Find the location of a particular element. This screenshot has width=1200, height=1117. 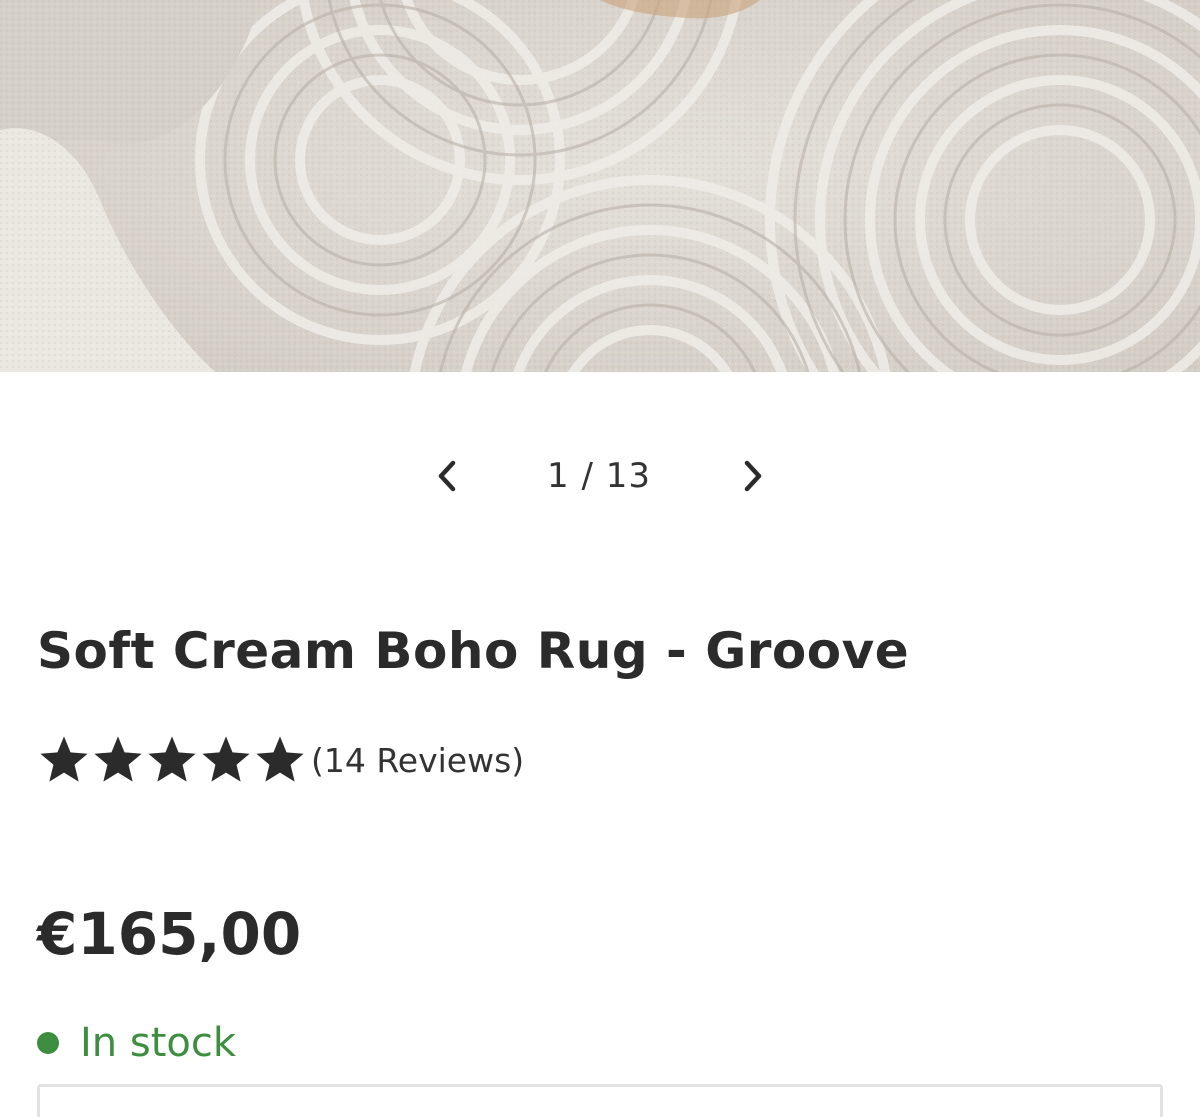

previous-image-button is located at coordinates (447, 476).